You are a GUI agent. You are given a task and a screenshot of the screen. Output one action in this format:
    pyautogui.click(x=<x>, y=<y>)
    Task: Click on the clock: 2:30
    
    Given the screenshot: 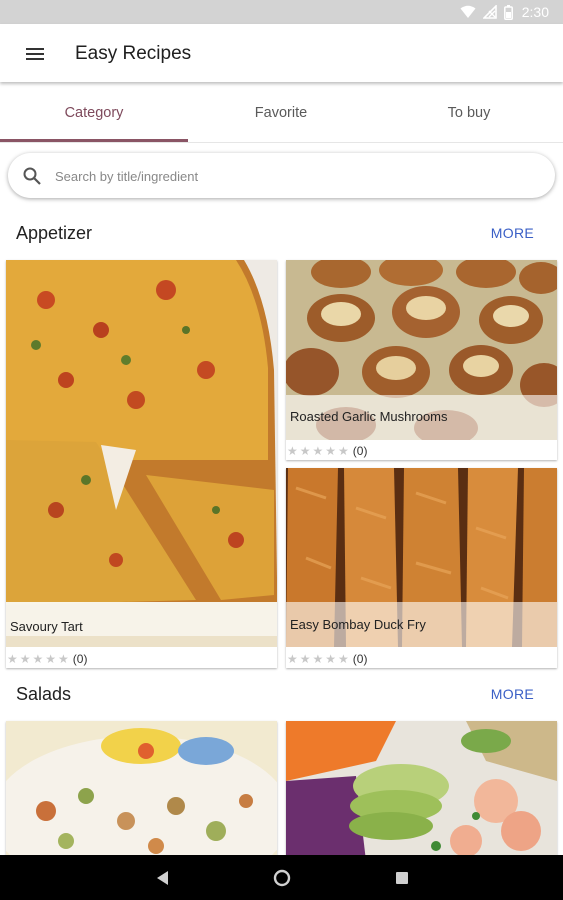 What is the action you would take?
    pyautogui.click(x=535, y=12)
    